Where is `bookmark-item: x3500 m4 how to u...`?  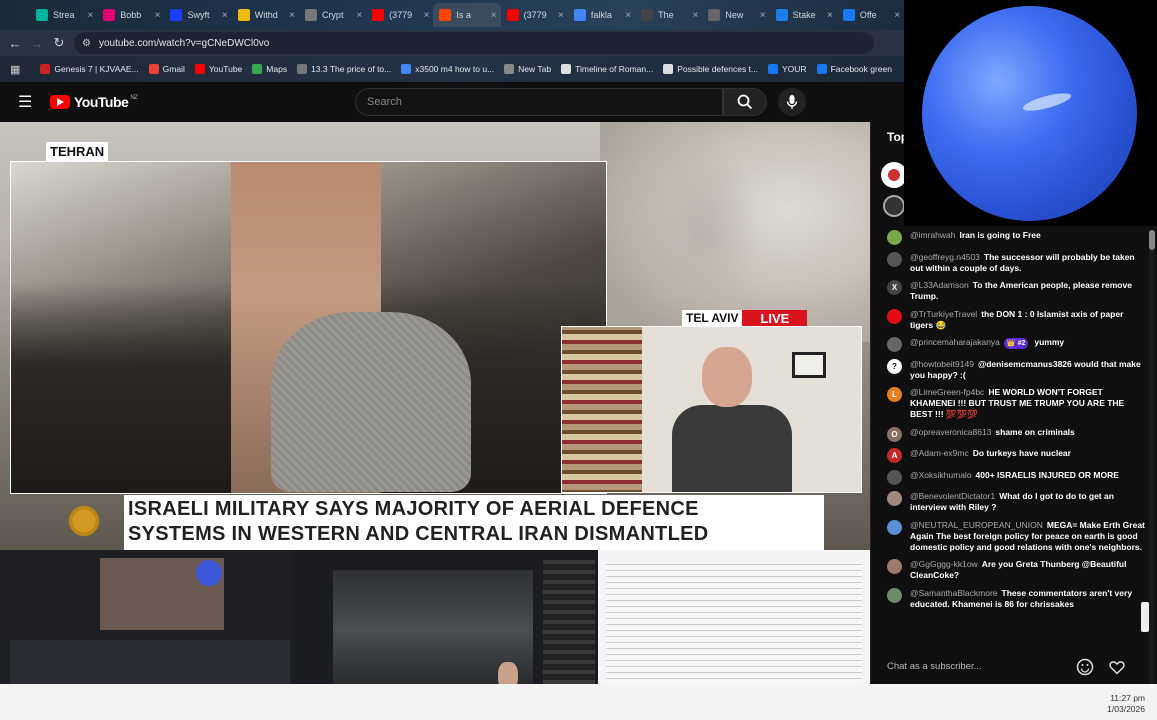 bookmark-item: x3500 m4 how to u... is located at coordinates (447, 69).